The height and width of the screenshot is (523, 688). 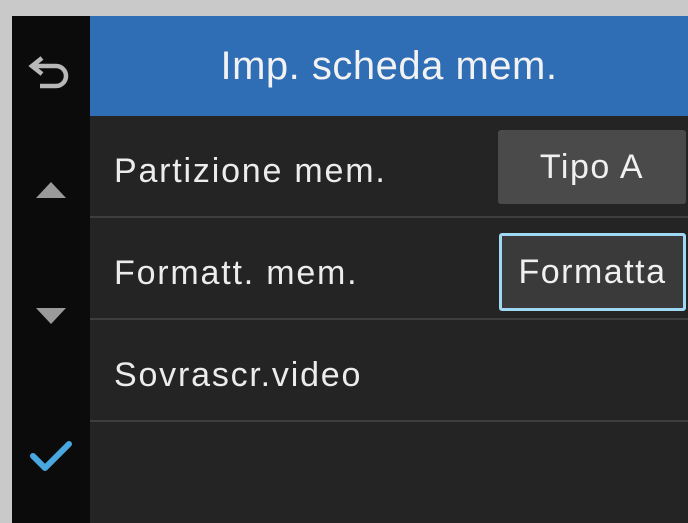 I want to click on scroll-up-button, so click(x=51, y=190).